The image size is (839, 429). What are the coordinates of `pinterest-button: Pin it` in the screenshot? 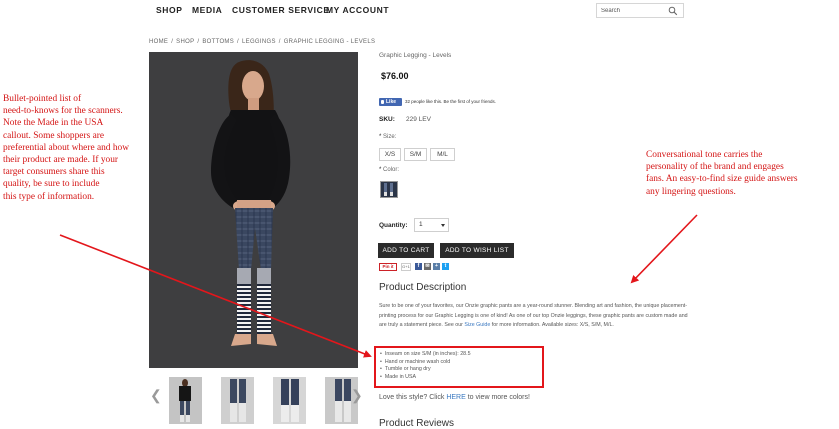 It's located at (388, 267).